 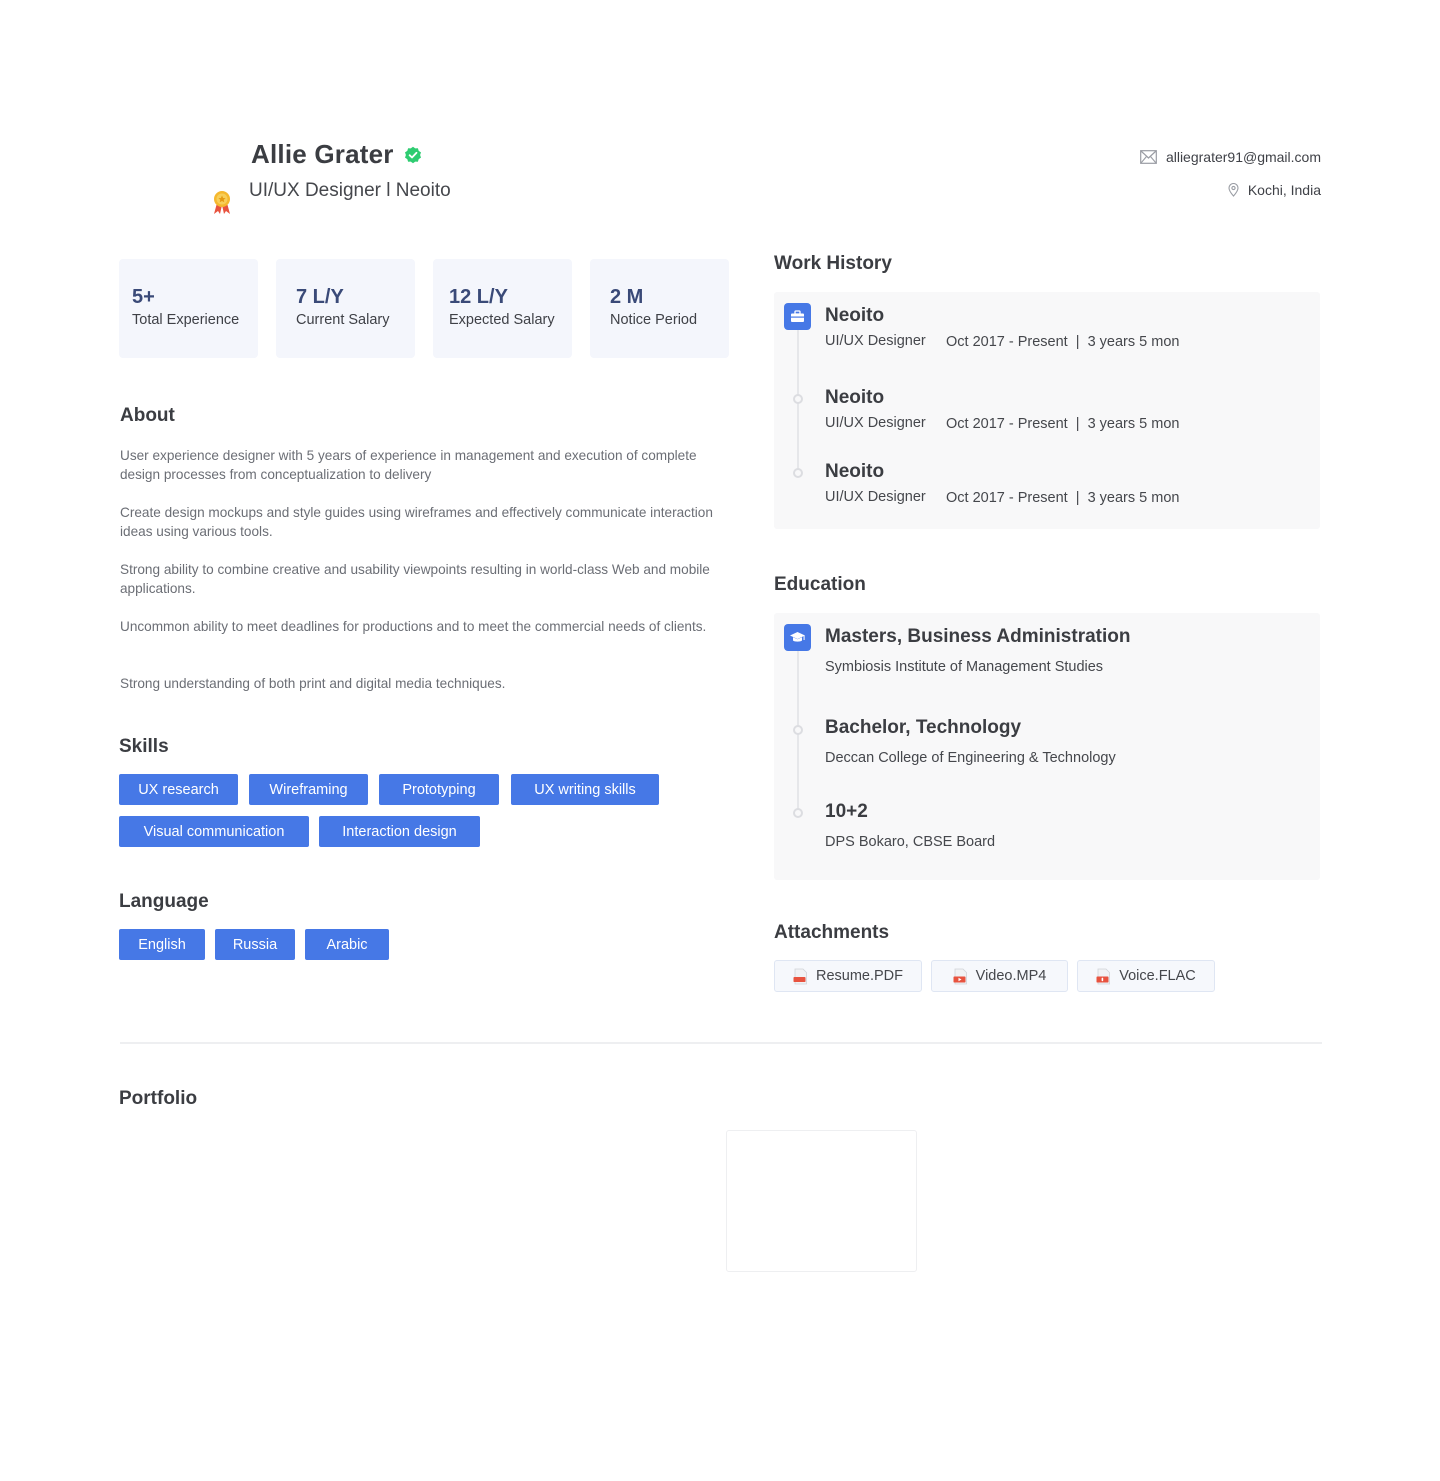 I want to click on education-degree: Masters, Business Administration, so click(x=978, y=636).